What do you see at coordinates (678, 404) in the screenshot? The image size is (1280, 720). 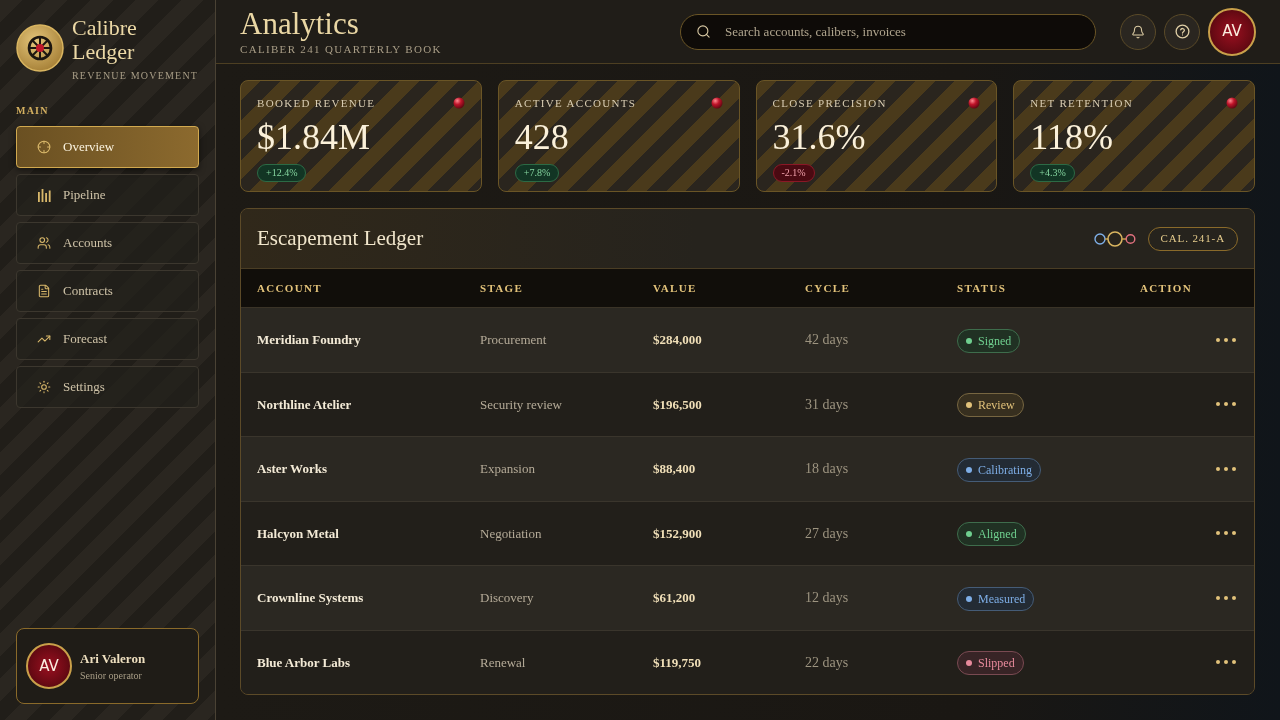 I see `value-cell-text: $196,500` at bounding box center [678, 404].